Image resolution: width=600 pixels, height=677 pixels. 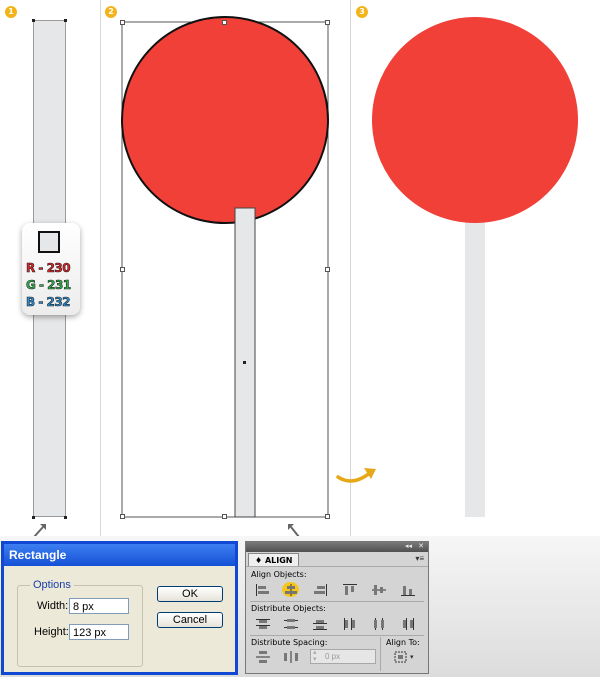 I want to click on horizontal-align-center-icon, so click(x=291, y=590).